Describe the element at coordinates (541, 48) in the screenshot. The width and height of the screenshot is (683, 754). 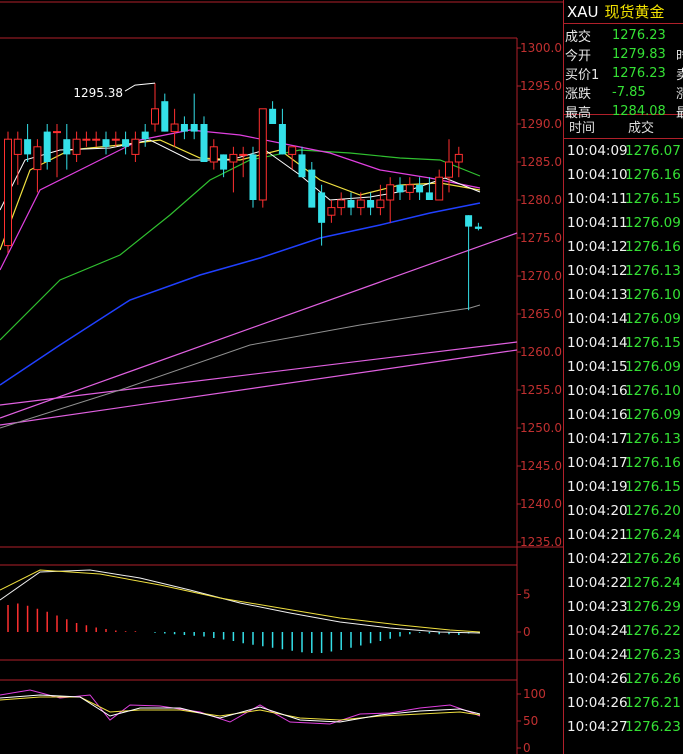
I see `y-tick-label: 1300.0` at that location.